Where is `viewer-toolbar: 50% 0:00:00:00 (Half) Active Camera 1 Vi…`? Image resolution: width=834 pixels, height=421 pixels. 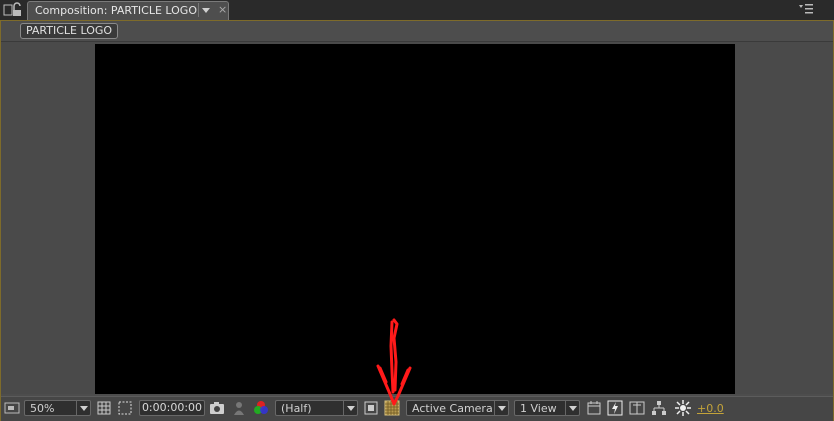 viewer-toolbar: 50% 0:00:00:00 (Half) Active Camera 1 Vi… is located at coordinates (417, 408).